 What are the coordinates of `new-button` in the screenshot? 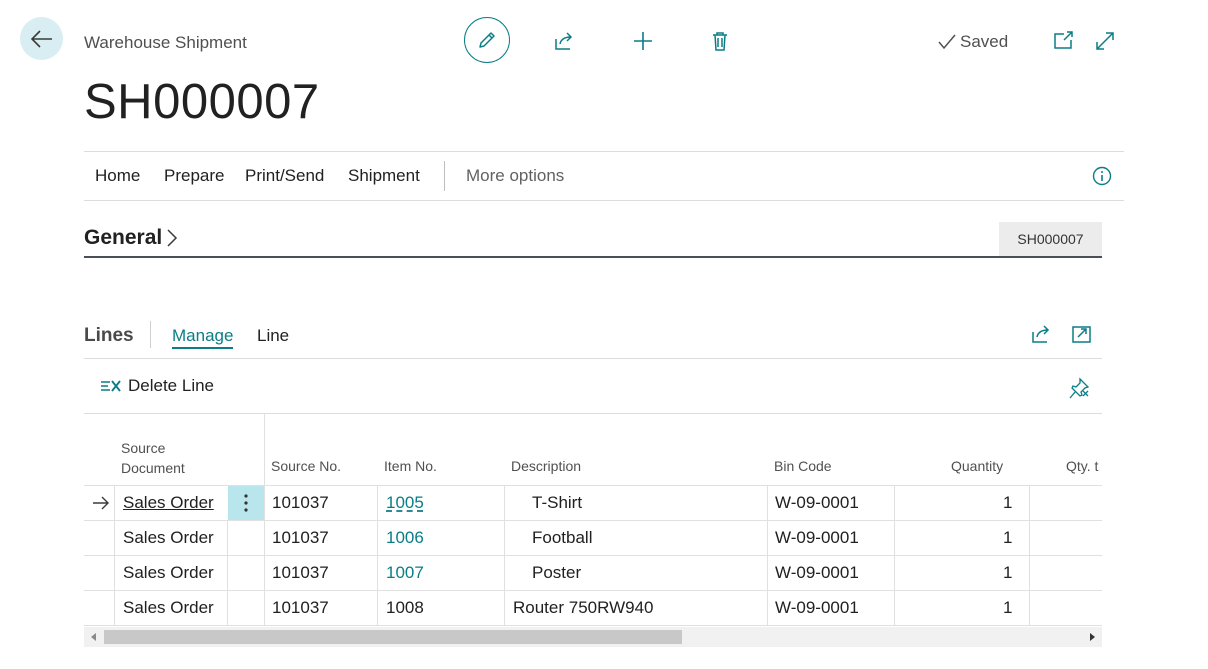 It's located at (643, 41).